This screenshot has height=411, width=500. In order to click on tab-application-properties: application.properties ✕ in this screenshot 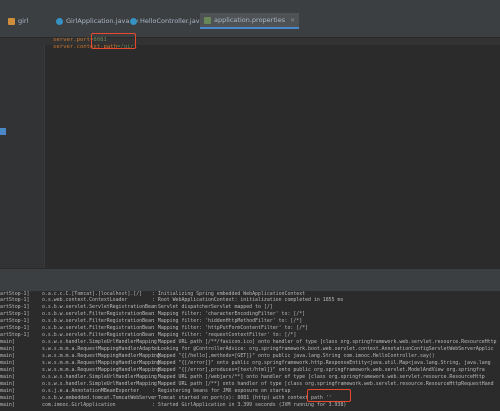, I will do `click(250, 21)`.